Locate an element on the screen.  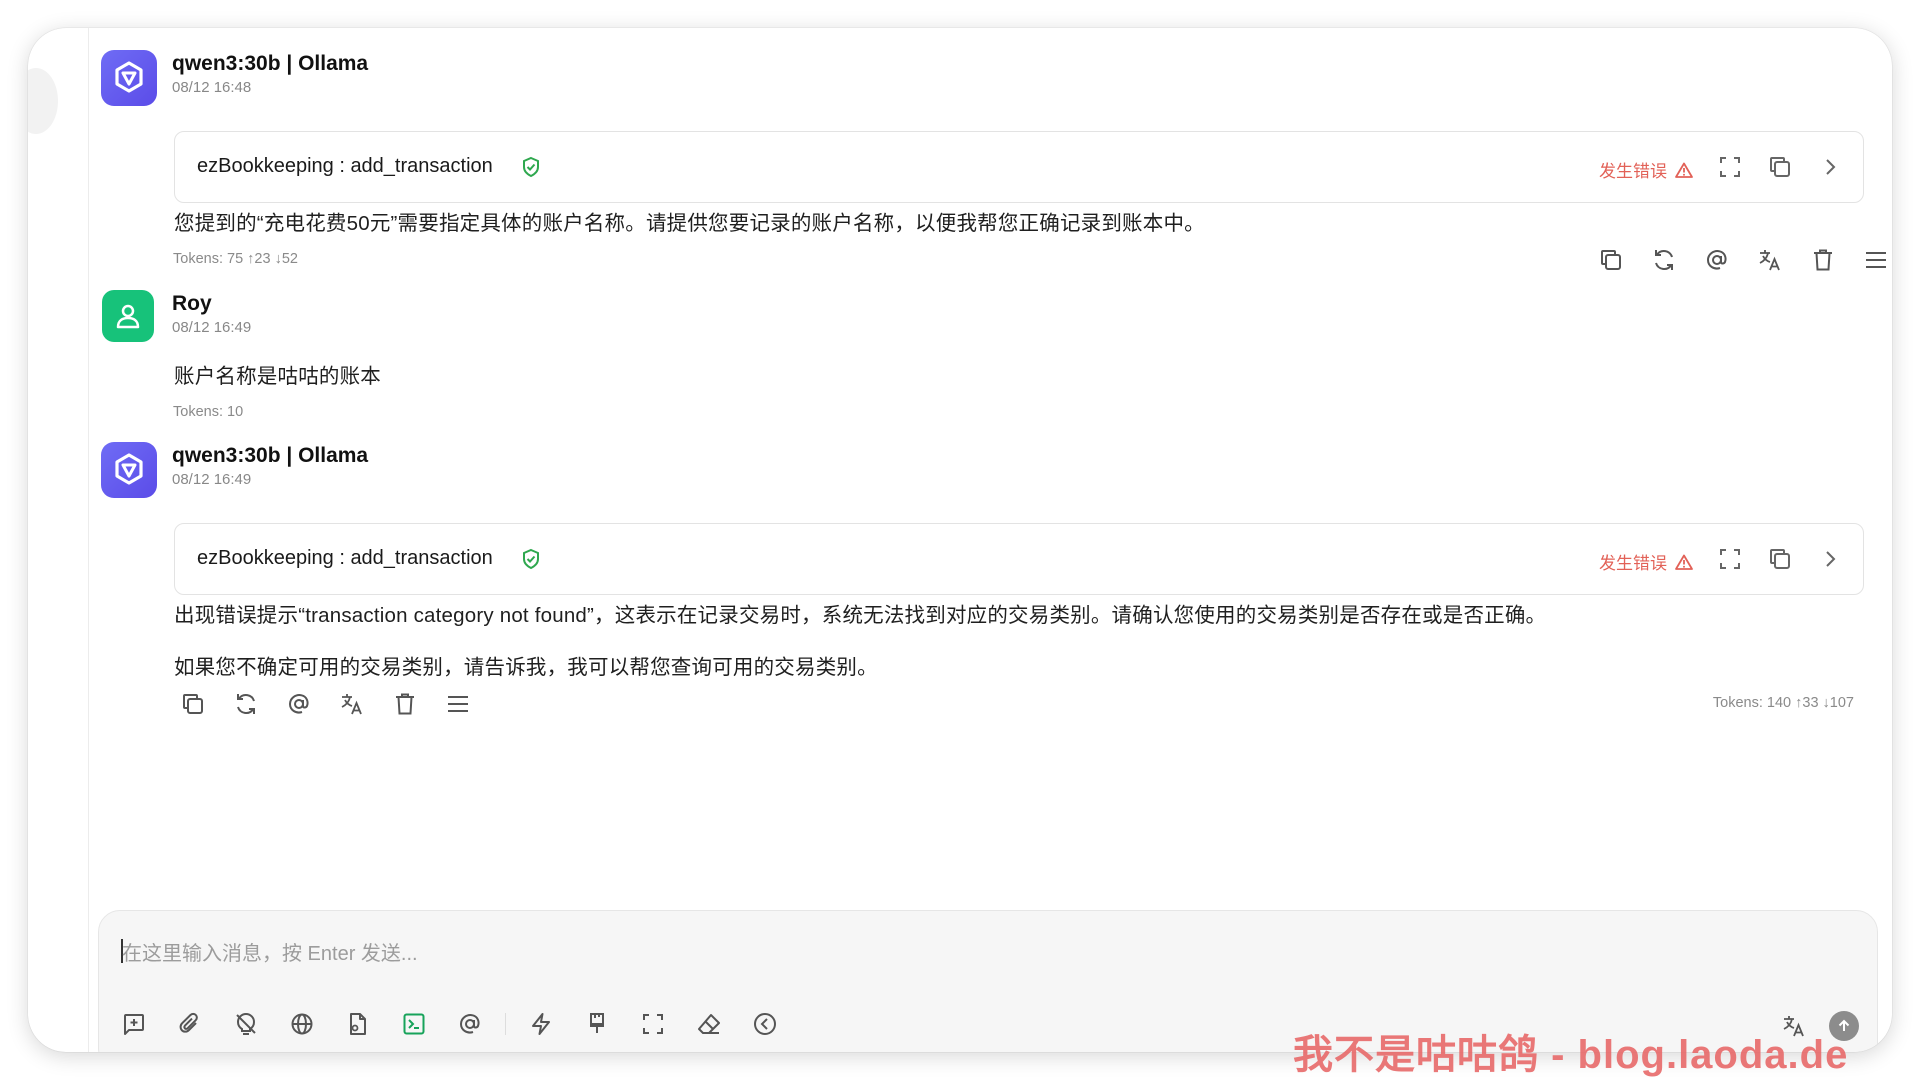
message-text: 如果您不确定可用的交易类别，请告诉我，我可以帮您查询可用的交易类别。 is located at coordinates (526, 667).